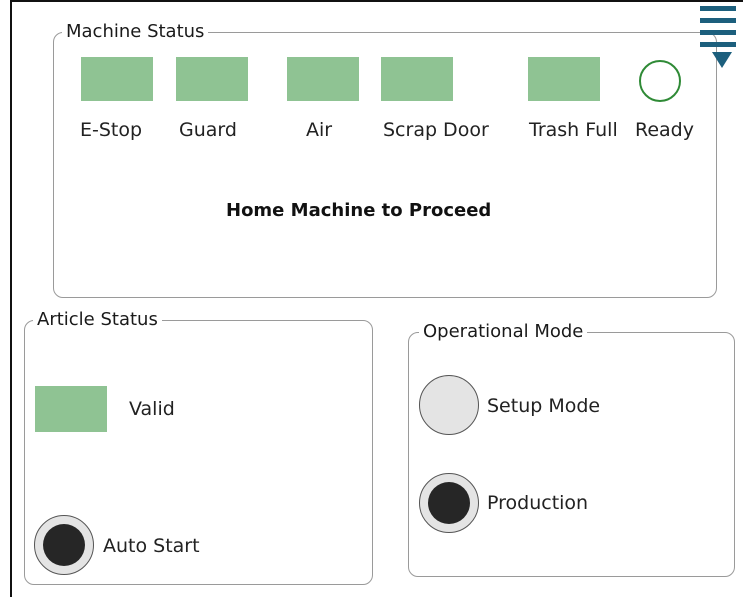 The width and height of the screenshot is (743, 597). What do you see at coordinates (664, 130) in the screenshot?
I see `ready-label: Ready` at bounding box center [664, 130].